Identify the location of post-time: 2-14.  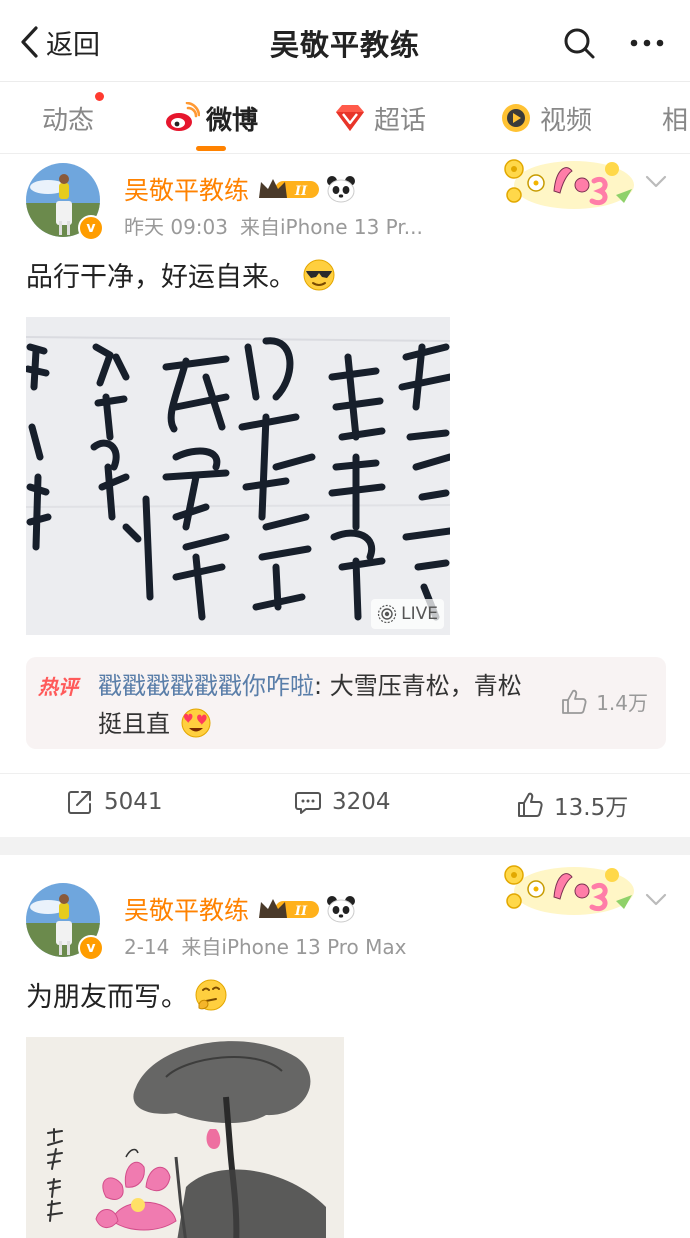
(147, 947).